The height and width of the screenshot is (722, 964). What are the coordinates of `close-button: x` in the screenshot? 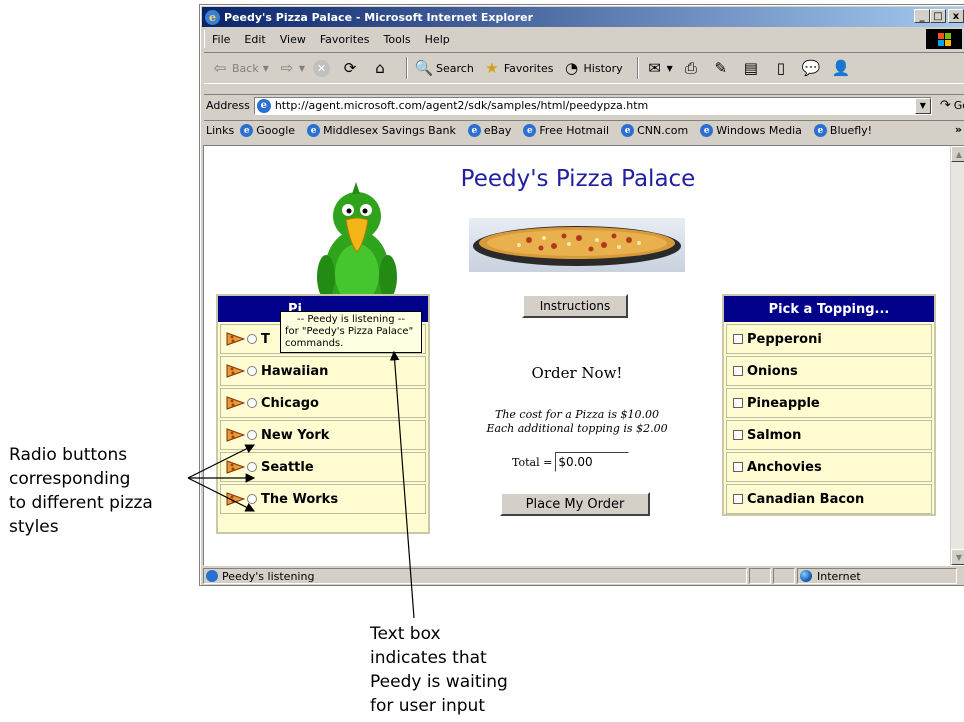 It's located at (956, 16).